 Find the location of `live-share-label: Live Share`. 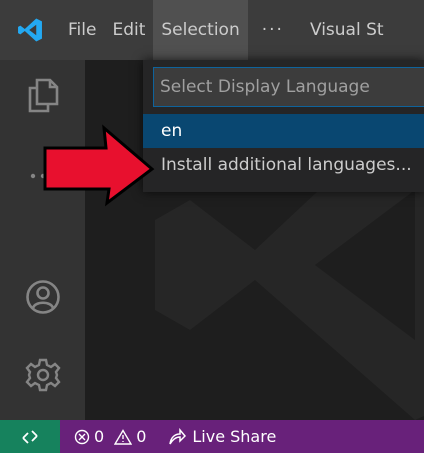

live-share-label: Live Share is located at coordinates (234, 436).